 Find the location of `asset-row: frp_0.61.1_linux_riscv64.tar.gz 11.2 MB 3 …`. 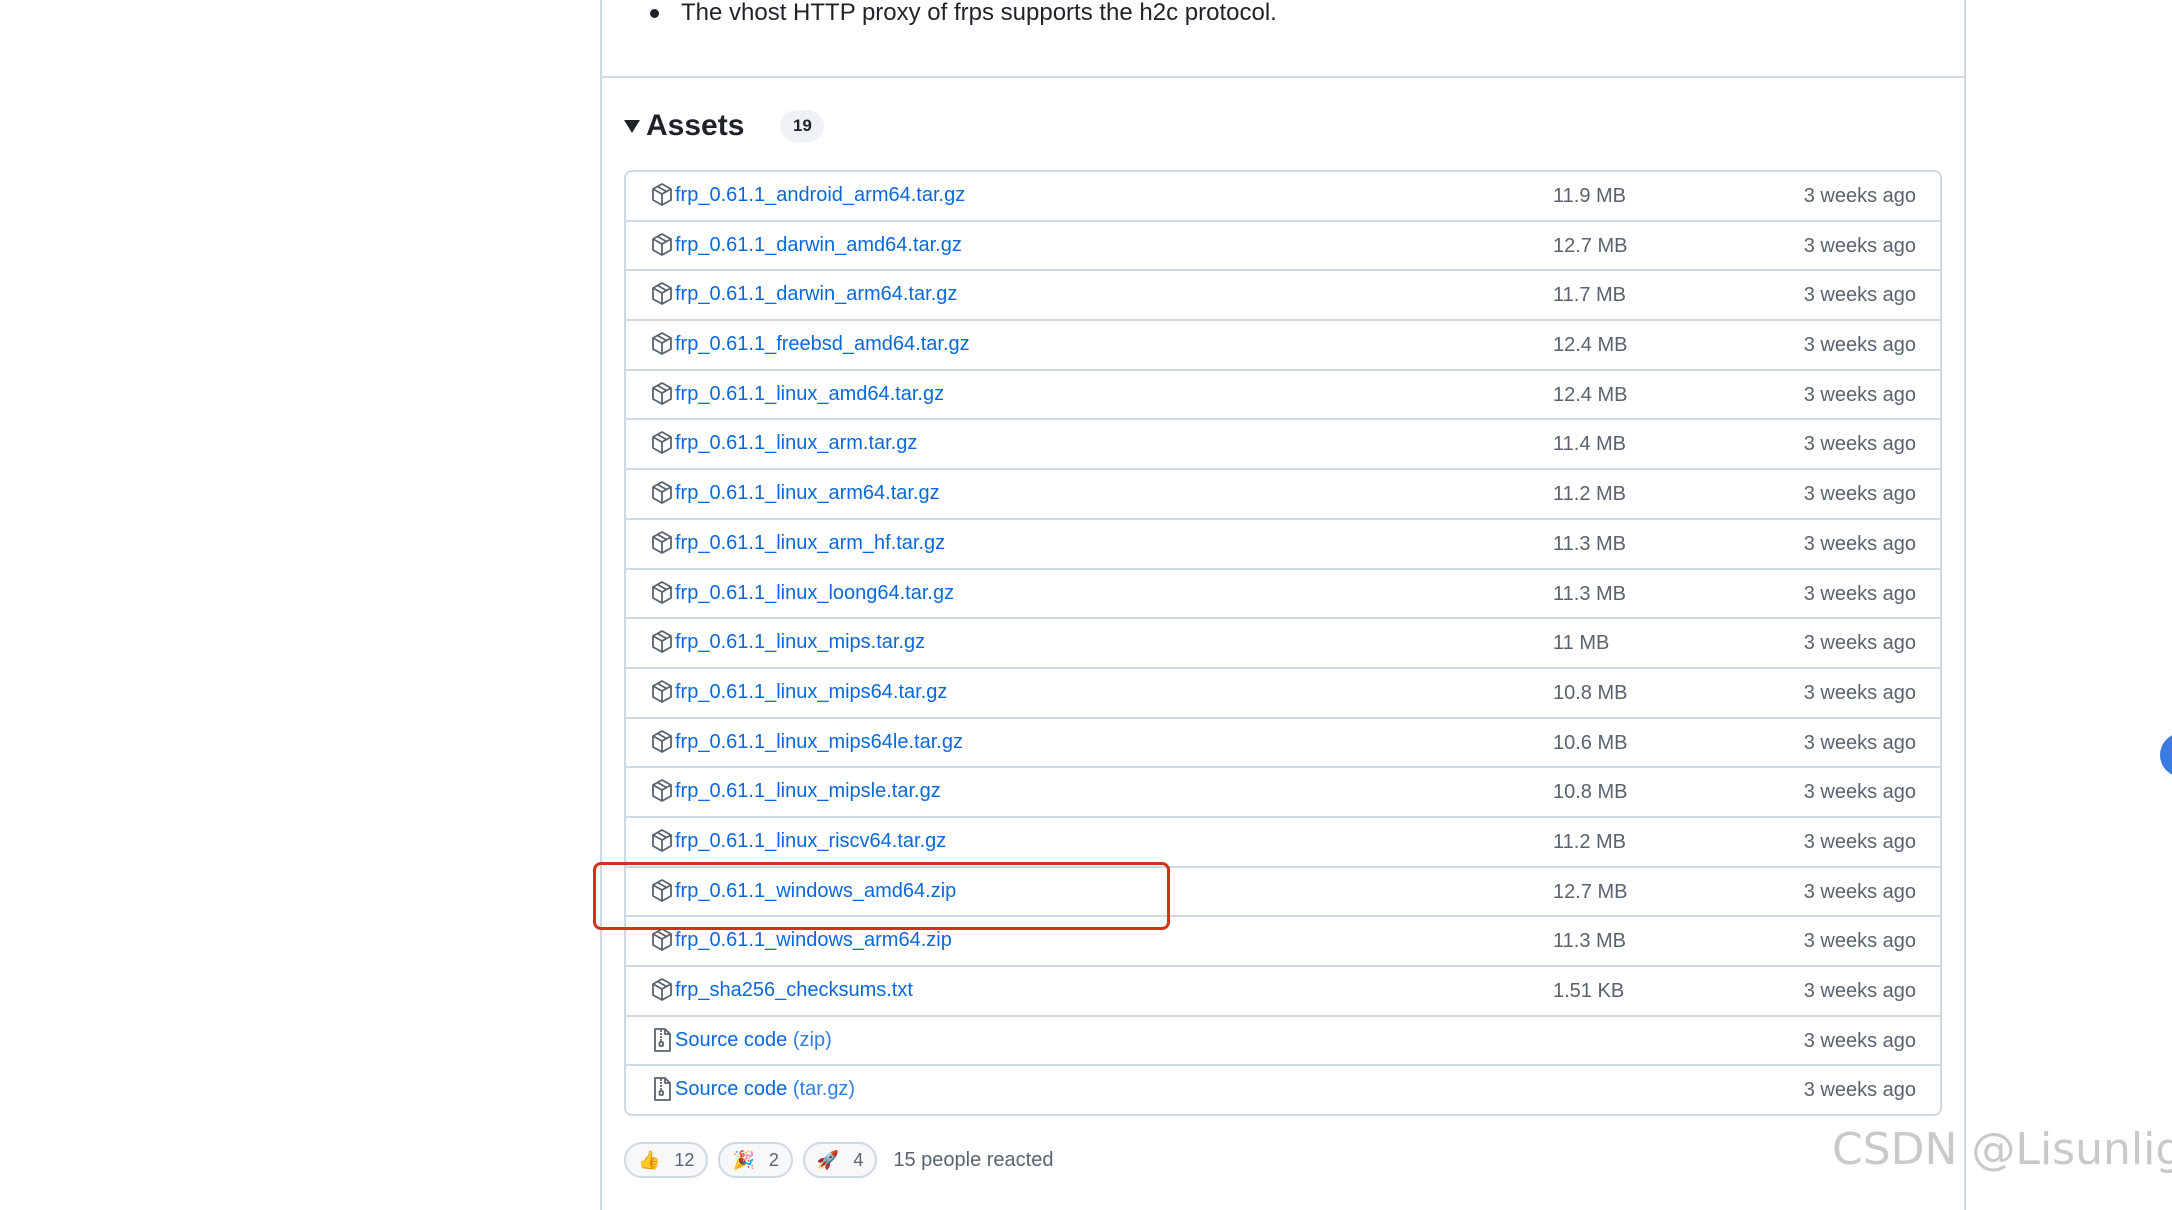

asset-row: frp_0.61.1_linux_riscv64.tar.gz 11.2 MB 3 … is located at coordinates (1283, 843).